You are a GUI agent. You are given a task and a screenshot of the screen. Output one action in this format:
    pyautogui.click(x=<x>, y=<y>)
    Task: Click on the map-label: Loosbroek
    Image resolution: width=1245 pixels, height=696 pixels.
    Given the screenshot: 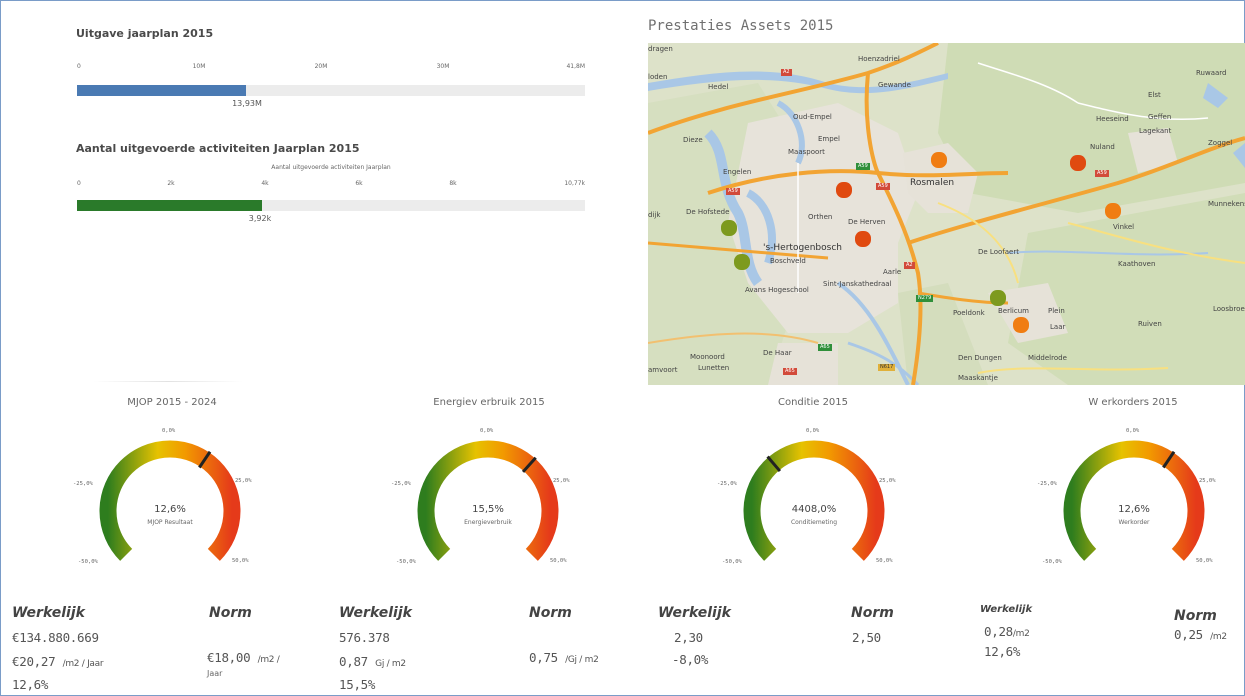 What is the action you would take?
    pyautogui.click(x=1229, y=309)
    